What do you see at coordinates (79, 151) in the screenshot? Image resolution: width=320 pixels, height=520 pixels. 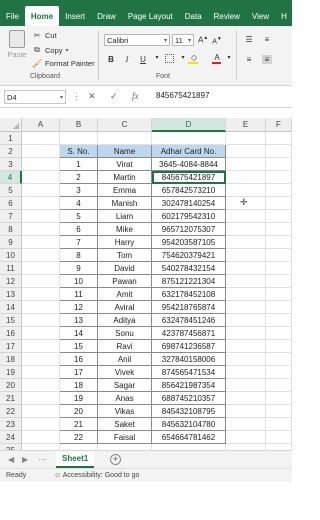 I see `table-header-cell: S. No.` at bounding box center [79, 151].